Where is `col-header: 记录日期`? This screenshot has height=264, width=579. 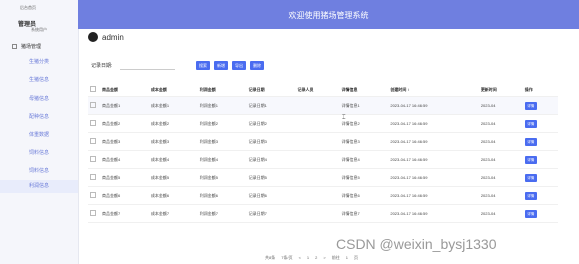 col-header: 记录日期 is located at coordinates (271, 90).